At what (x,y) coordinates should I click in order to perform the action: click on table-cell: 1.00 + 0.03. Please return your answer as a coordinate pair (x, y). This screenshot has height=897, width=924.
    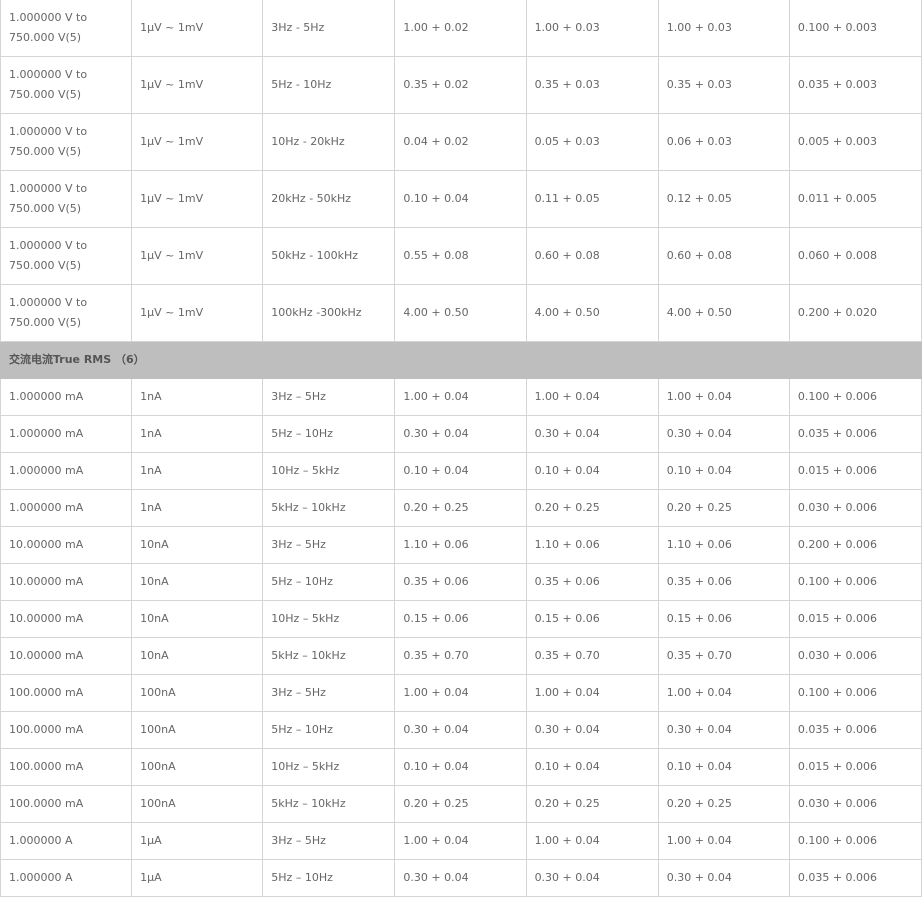
    Looking at the image, I should click on (723, 28).